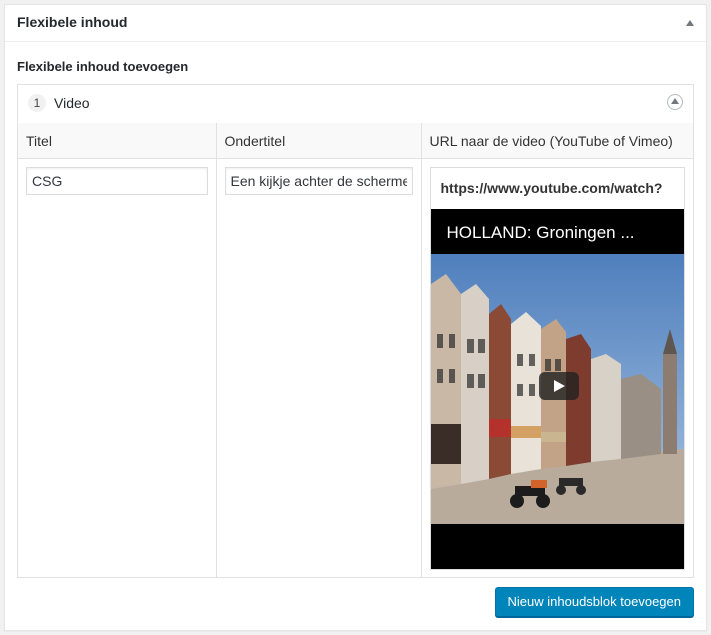 This screenshot has width=711, height=635. What do you see at coordinates (72, 103) in the screenshot?
I see `layout-name: Video` at bounding box center [72, 103].